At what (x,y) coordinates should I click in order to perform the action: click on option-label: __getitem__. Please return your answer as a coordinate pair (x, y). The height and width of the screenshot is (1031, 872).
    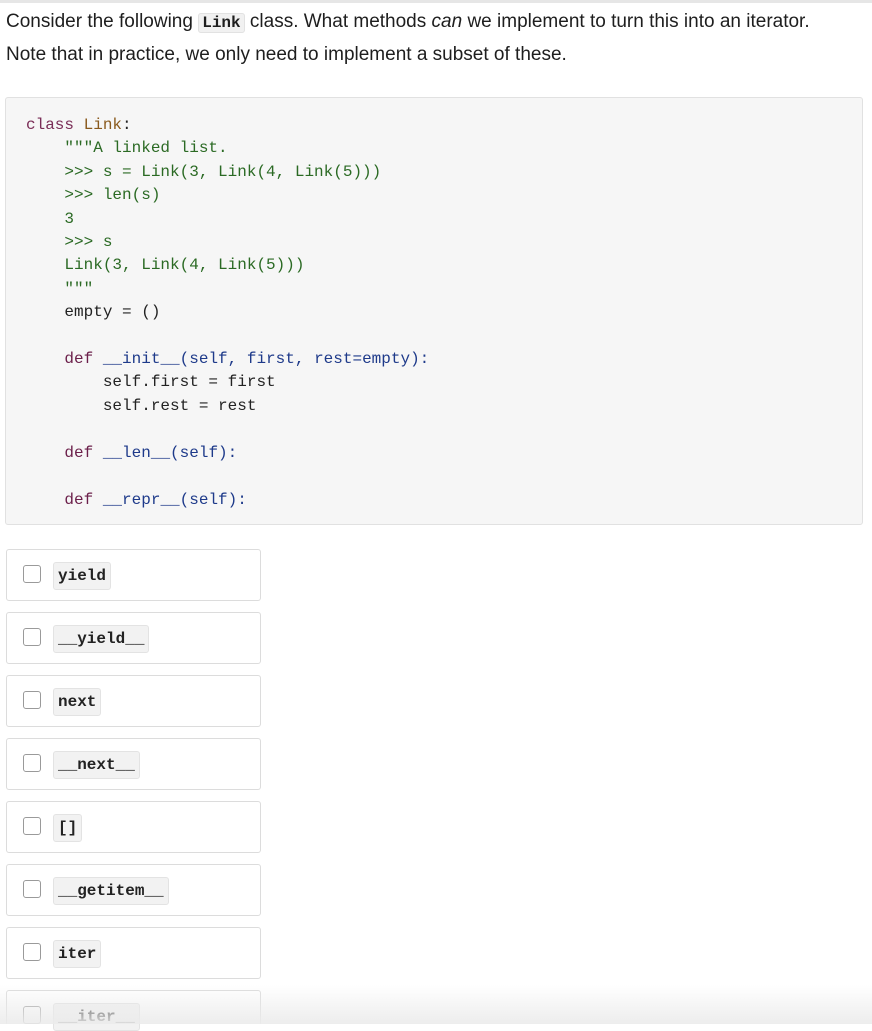
    Looking at the image, I should click on (111, 891).